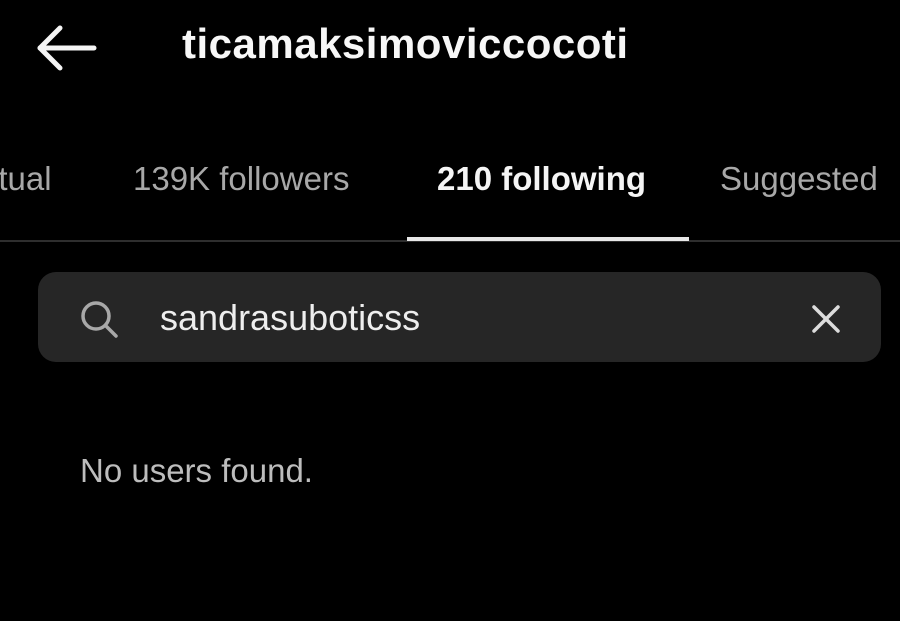  I want to click on back-arrow-icon, so click(67, 48).